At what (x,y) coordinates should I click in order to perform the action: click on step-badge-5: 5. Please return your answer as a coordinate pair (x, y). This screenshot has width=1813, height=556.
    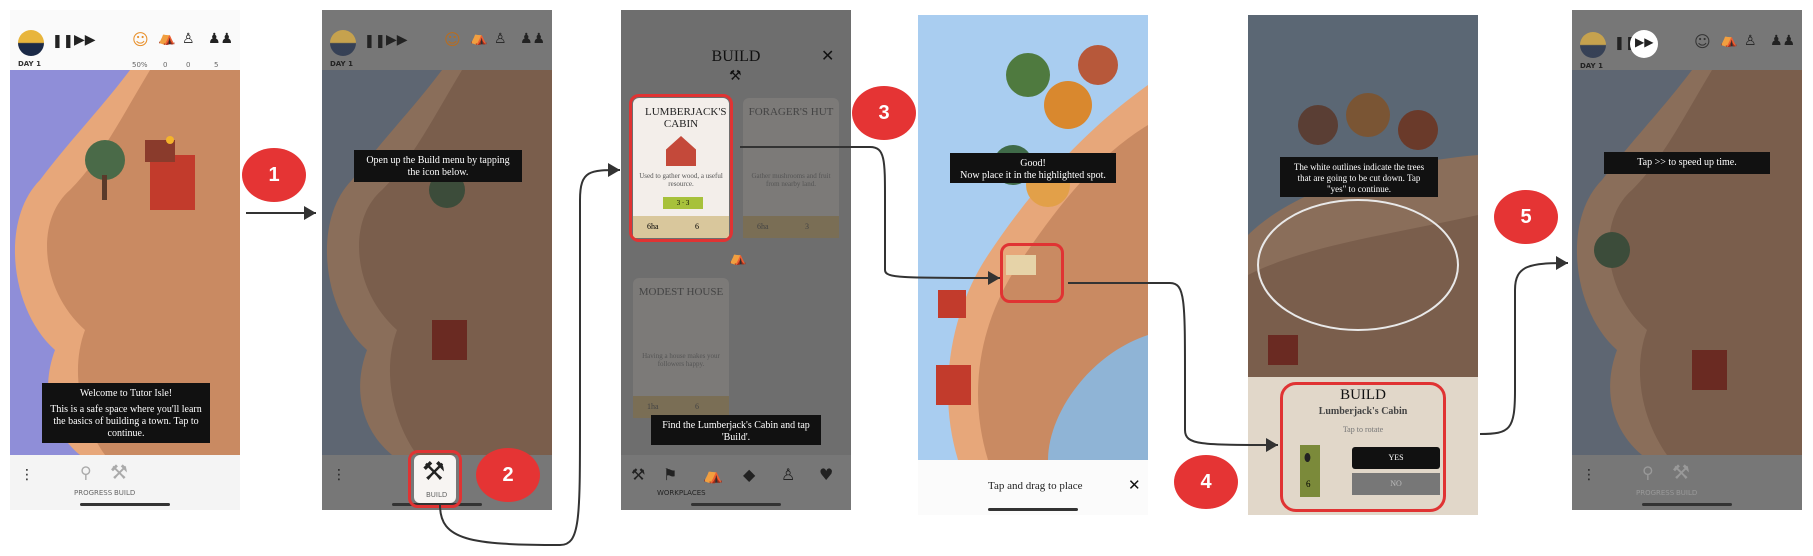
    Looking at the image, I should click on (1526, 217).